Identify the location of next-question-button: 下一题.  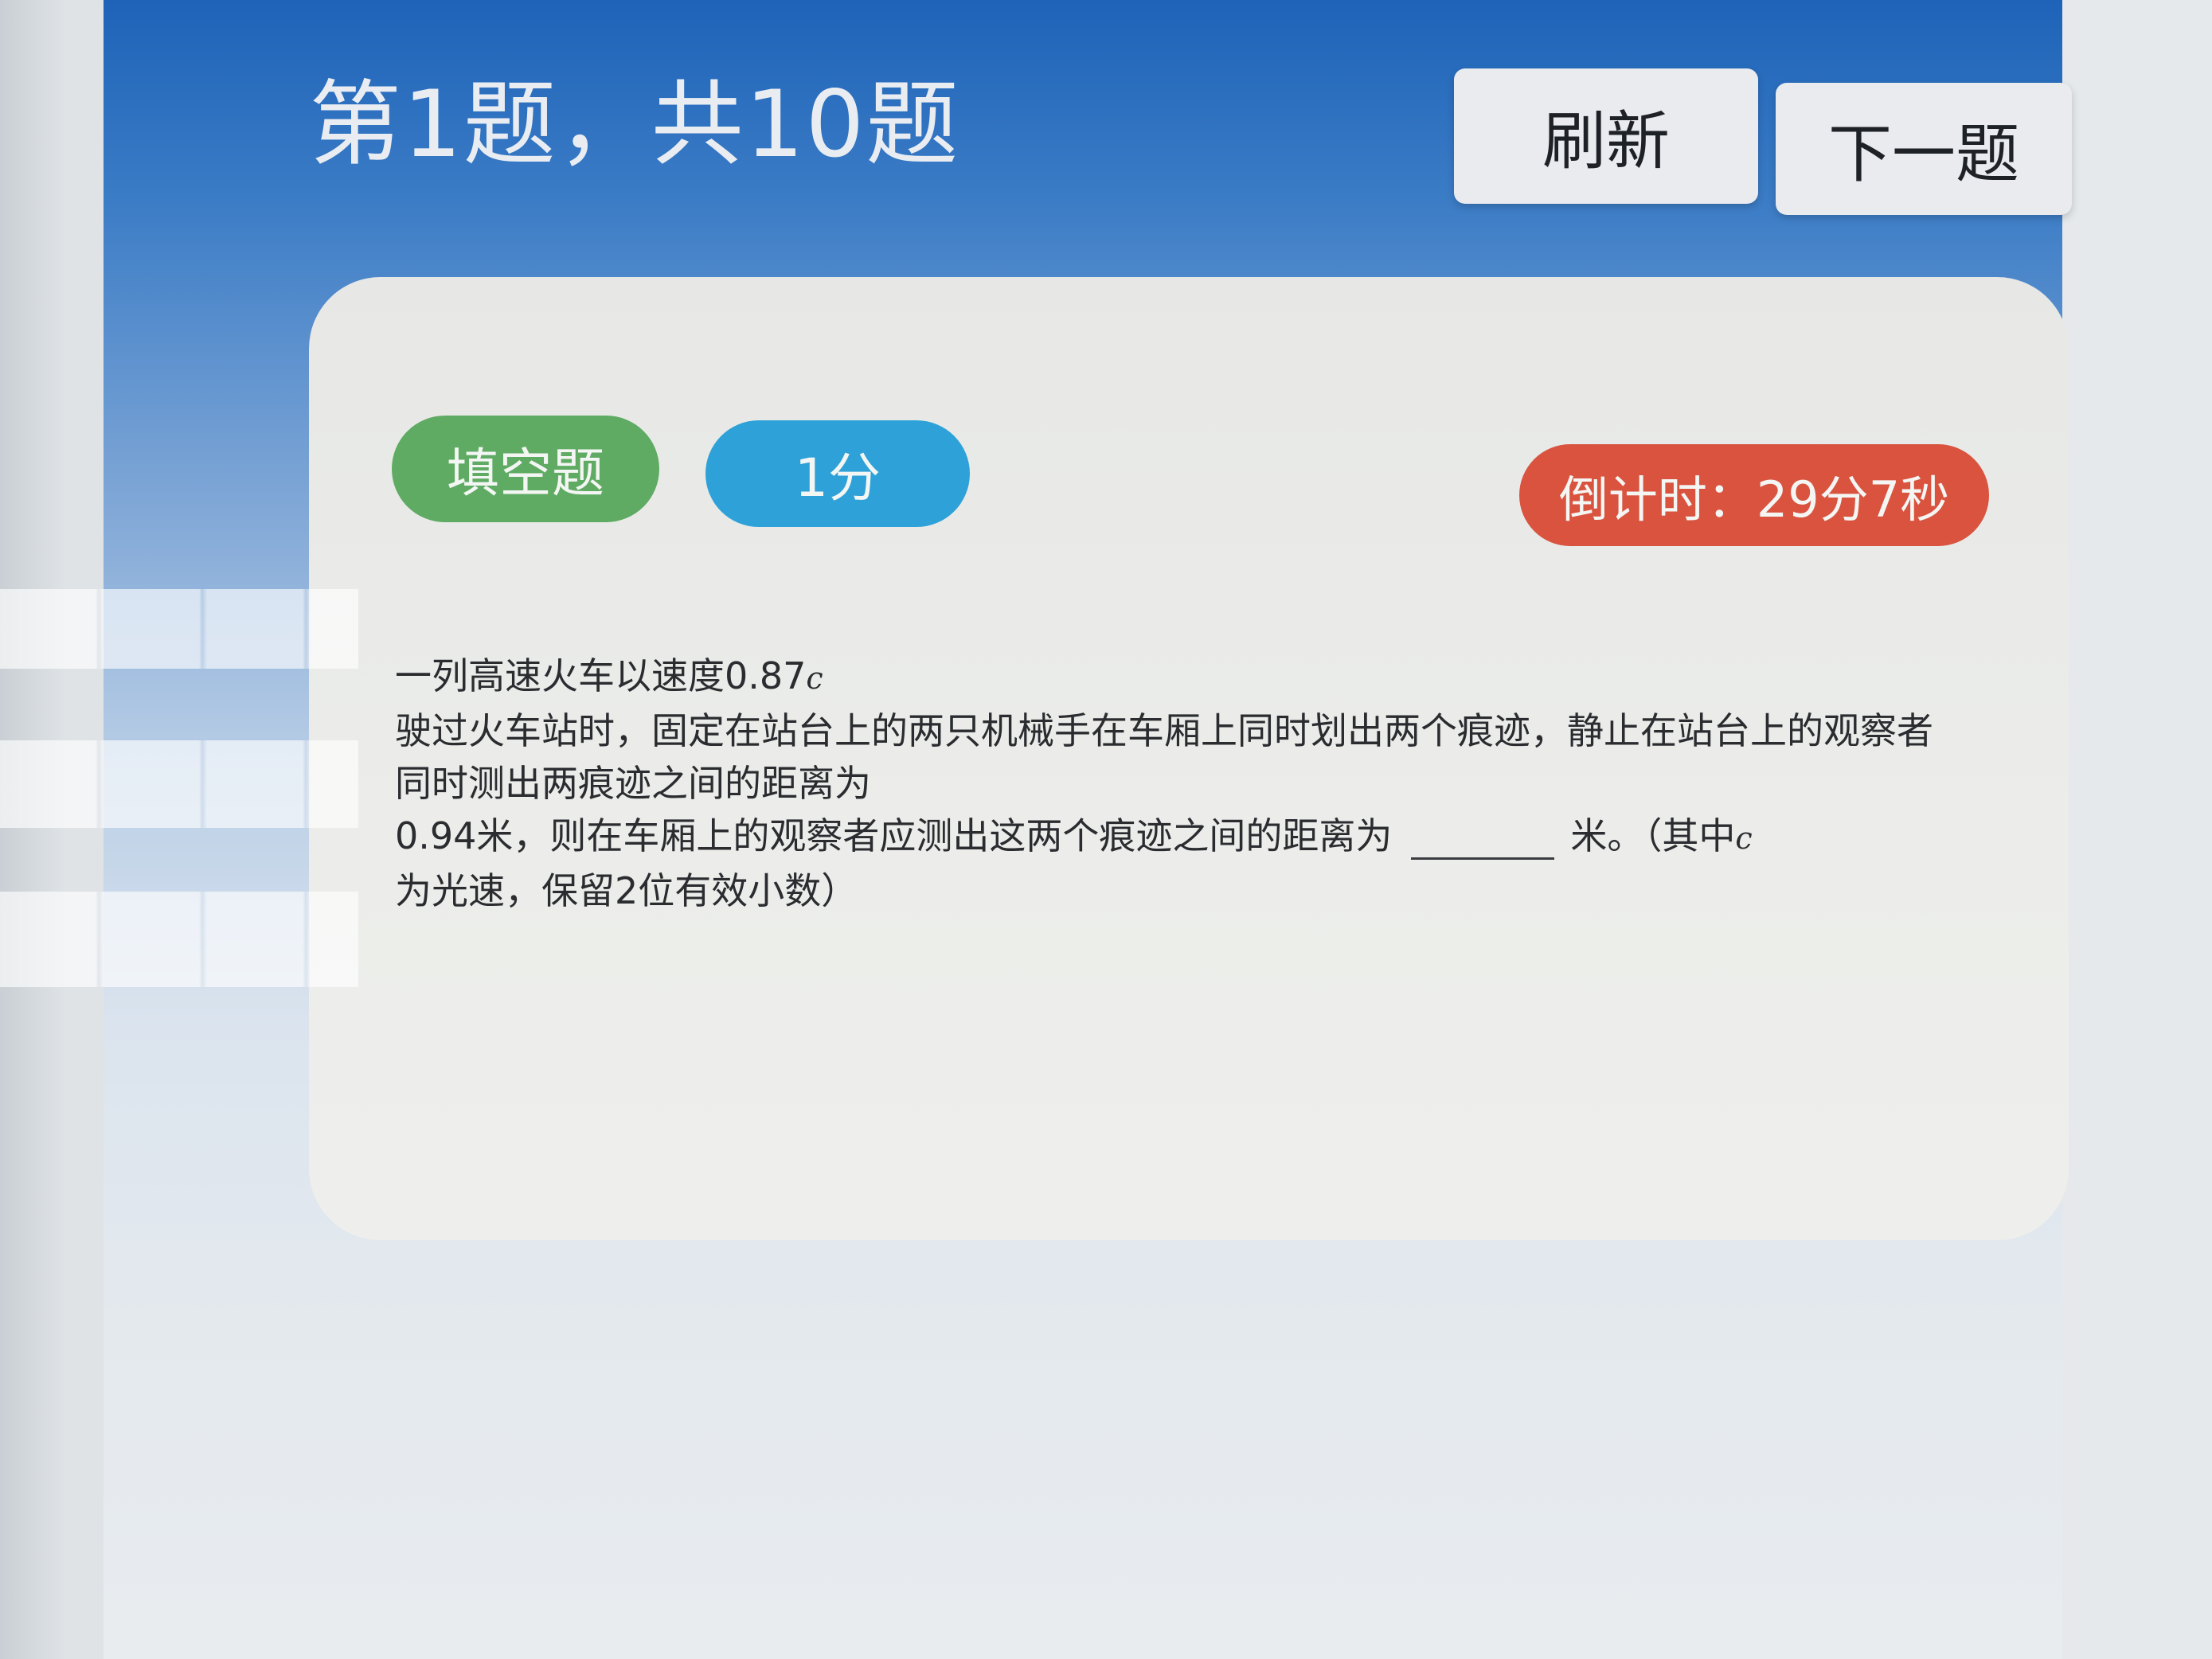
(1924, 149).